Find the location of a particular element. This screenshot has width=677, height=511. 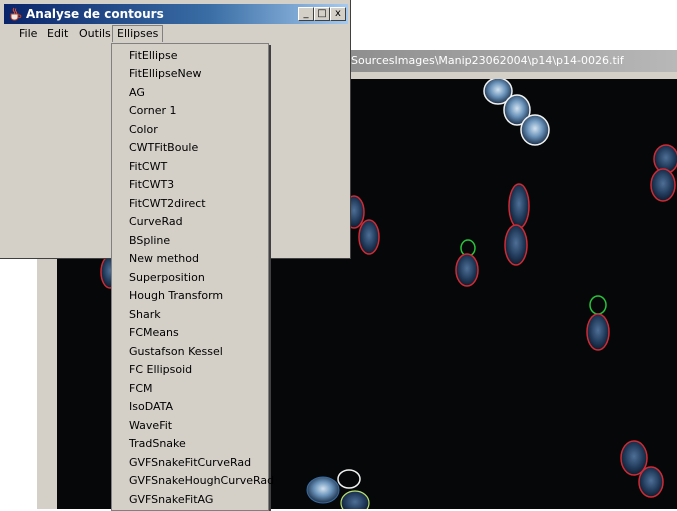

menu-item-fitcwt3: FitCWT3 is located at coordinates (151, 185).